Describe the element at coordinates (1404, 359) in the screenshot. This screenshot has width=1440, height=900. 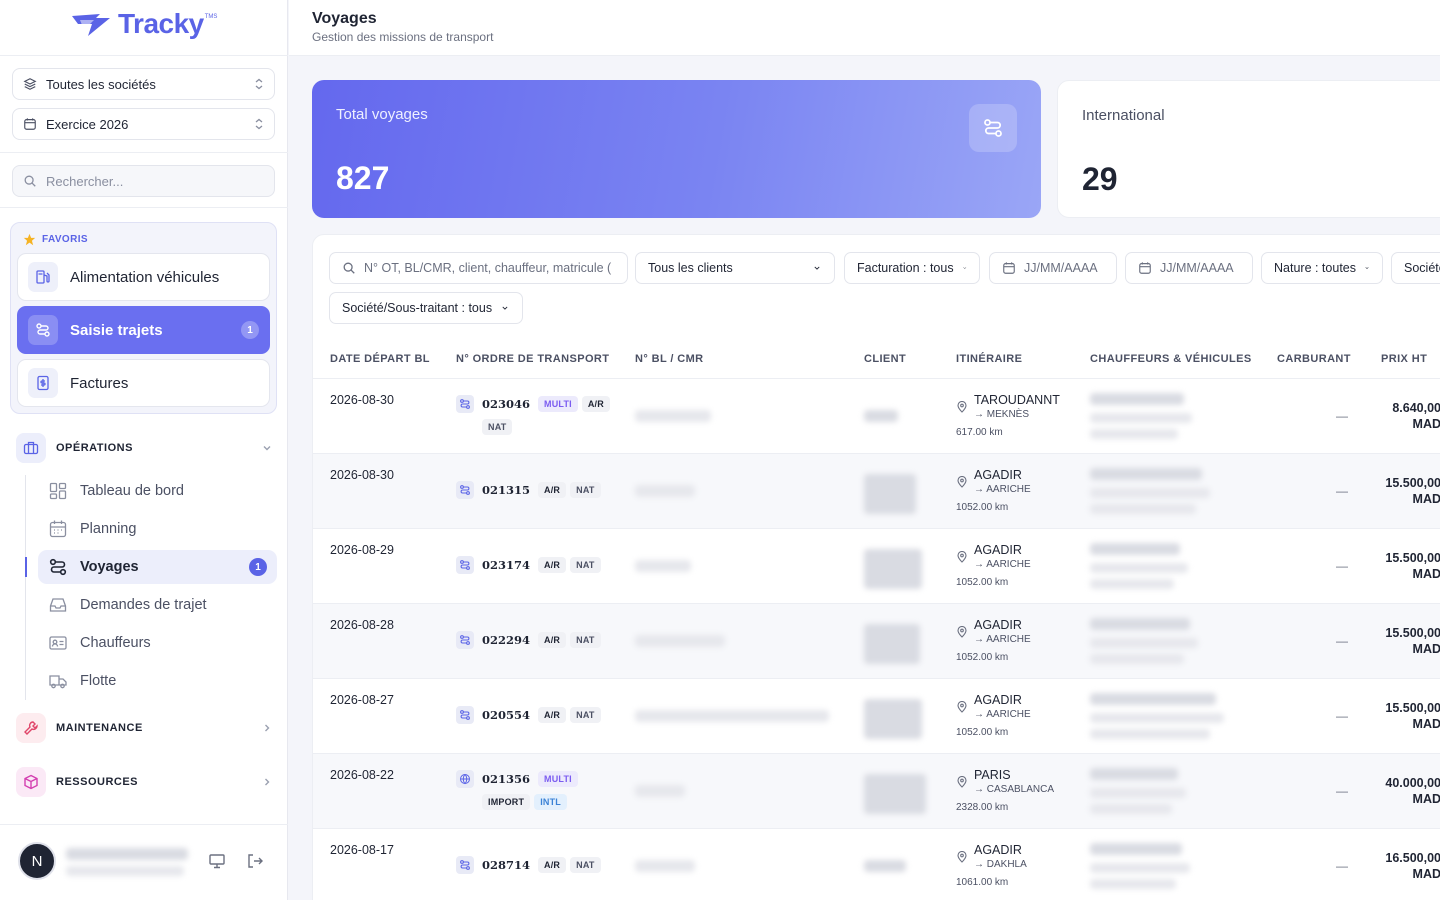
I see `column-header: PRIX HT` at that location.